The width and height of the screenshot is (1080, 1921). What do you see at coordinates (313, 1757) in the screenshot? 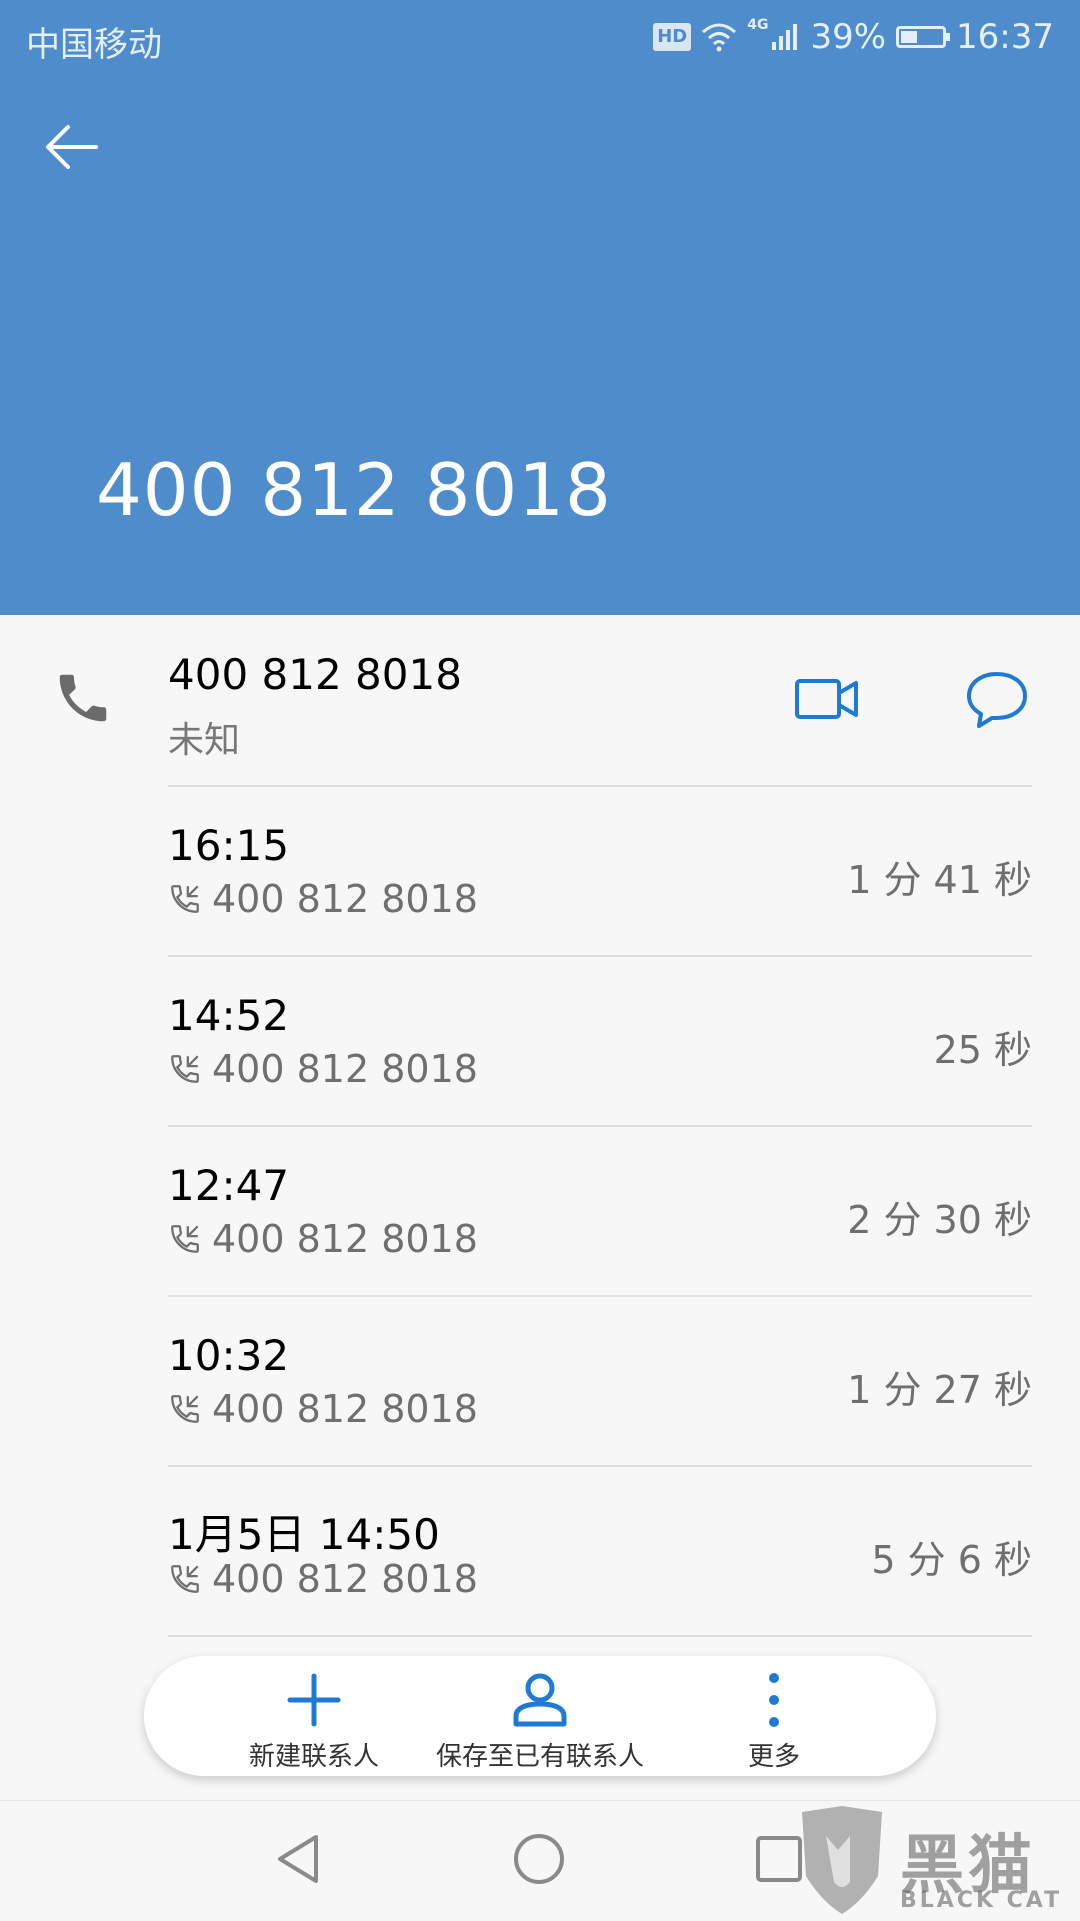
I see `new-contact-label: 新建联系人` at bounding box center [313, 1757].